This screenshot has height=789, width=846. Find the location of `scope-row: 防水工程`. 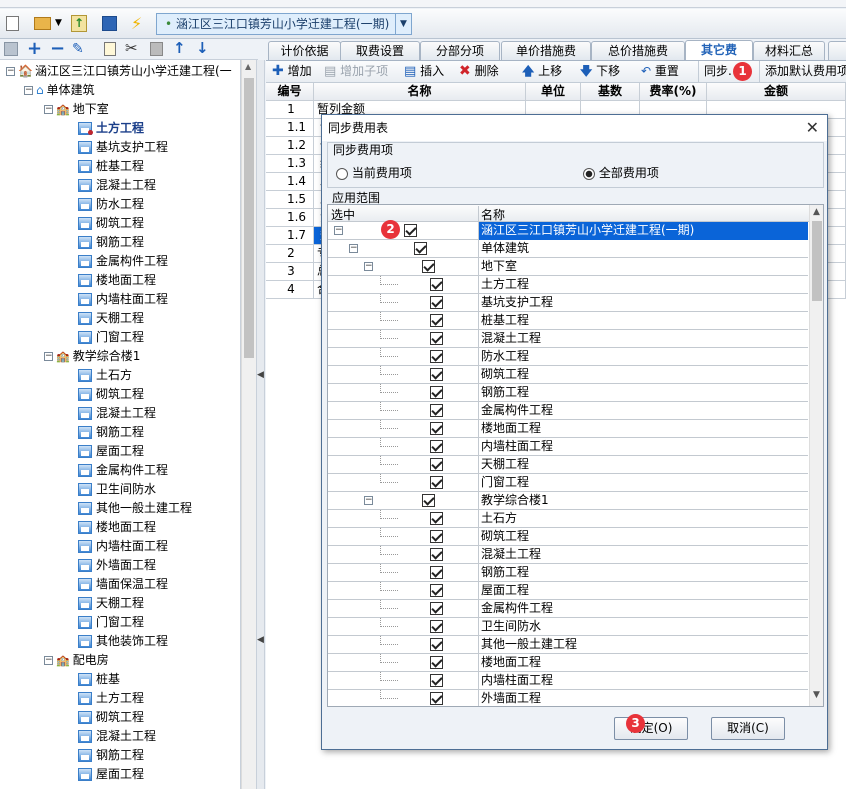

scope-row: 防水工程 is located at coordinates (568, 357).